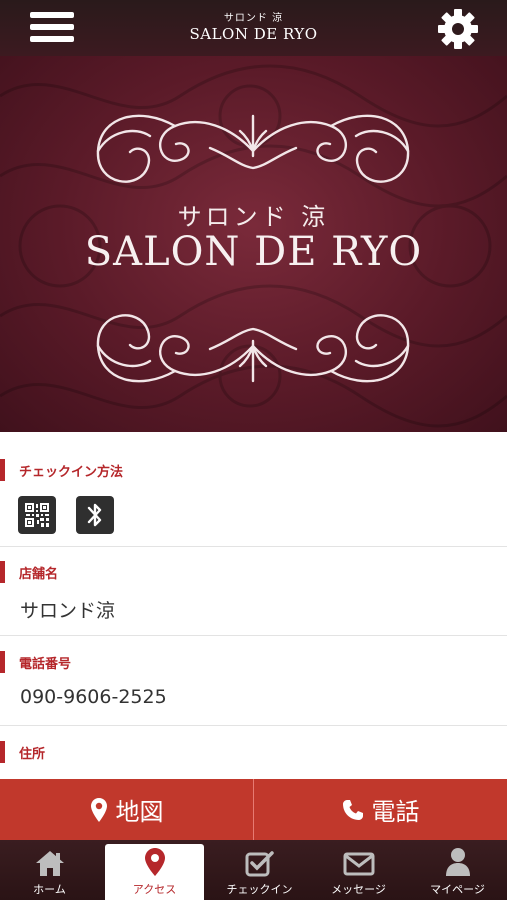  What do you see at coordinates (37, 515) in the screenshot?
I see `qr-code-icon` at bounding box center [37, 515].